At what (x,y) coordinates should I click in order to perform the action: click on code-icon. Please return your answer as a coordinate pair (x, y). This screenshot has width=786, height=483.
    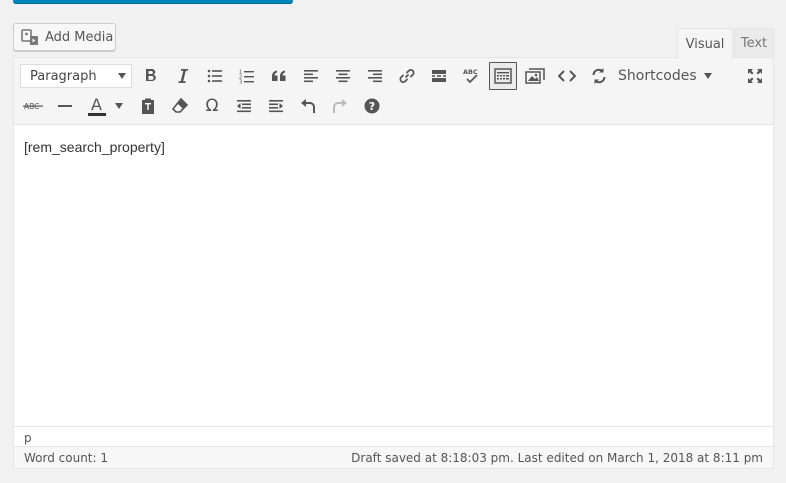
    Looking at the image, I should click on (567, 76).